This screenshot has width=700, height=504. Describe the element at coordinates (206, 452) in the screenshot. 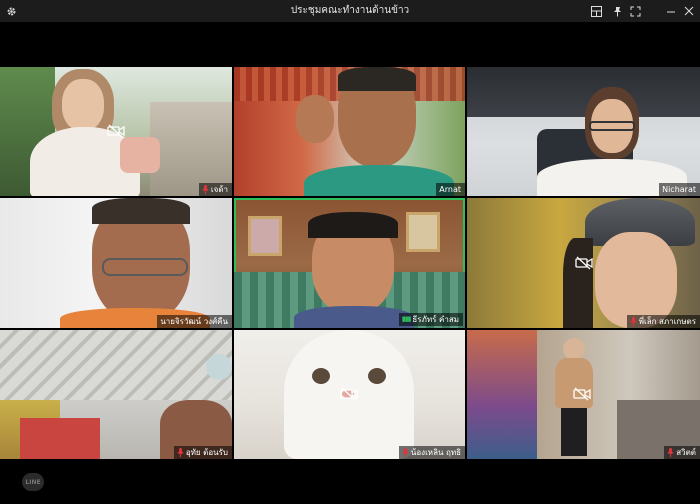

I see `participant-name: อุทัย ต้อนรับ` at that location.